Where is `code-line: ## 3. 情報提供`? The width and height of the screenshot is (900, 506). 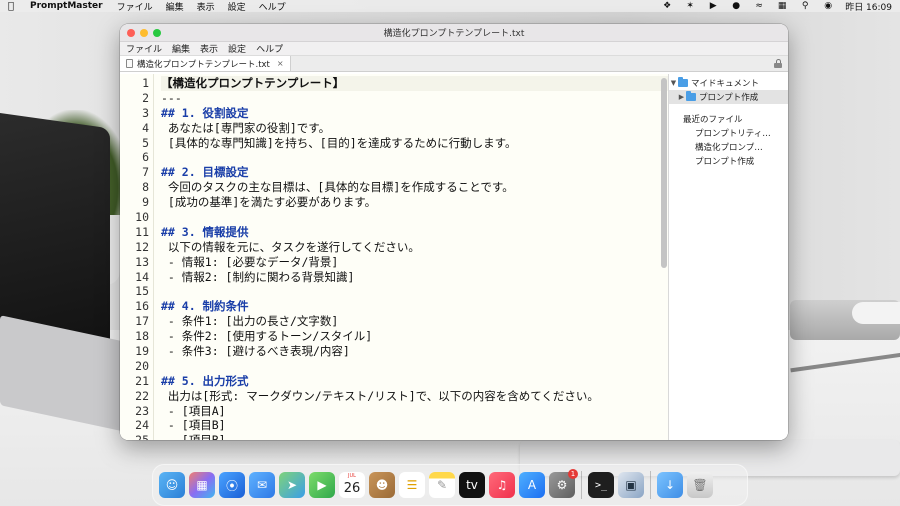
code-line: ## 3. 情報提供 is located at coordinates (414, 232).